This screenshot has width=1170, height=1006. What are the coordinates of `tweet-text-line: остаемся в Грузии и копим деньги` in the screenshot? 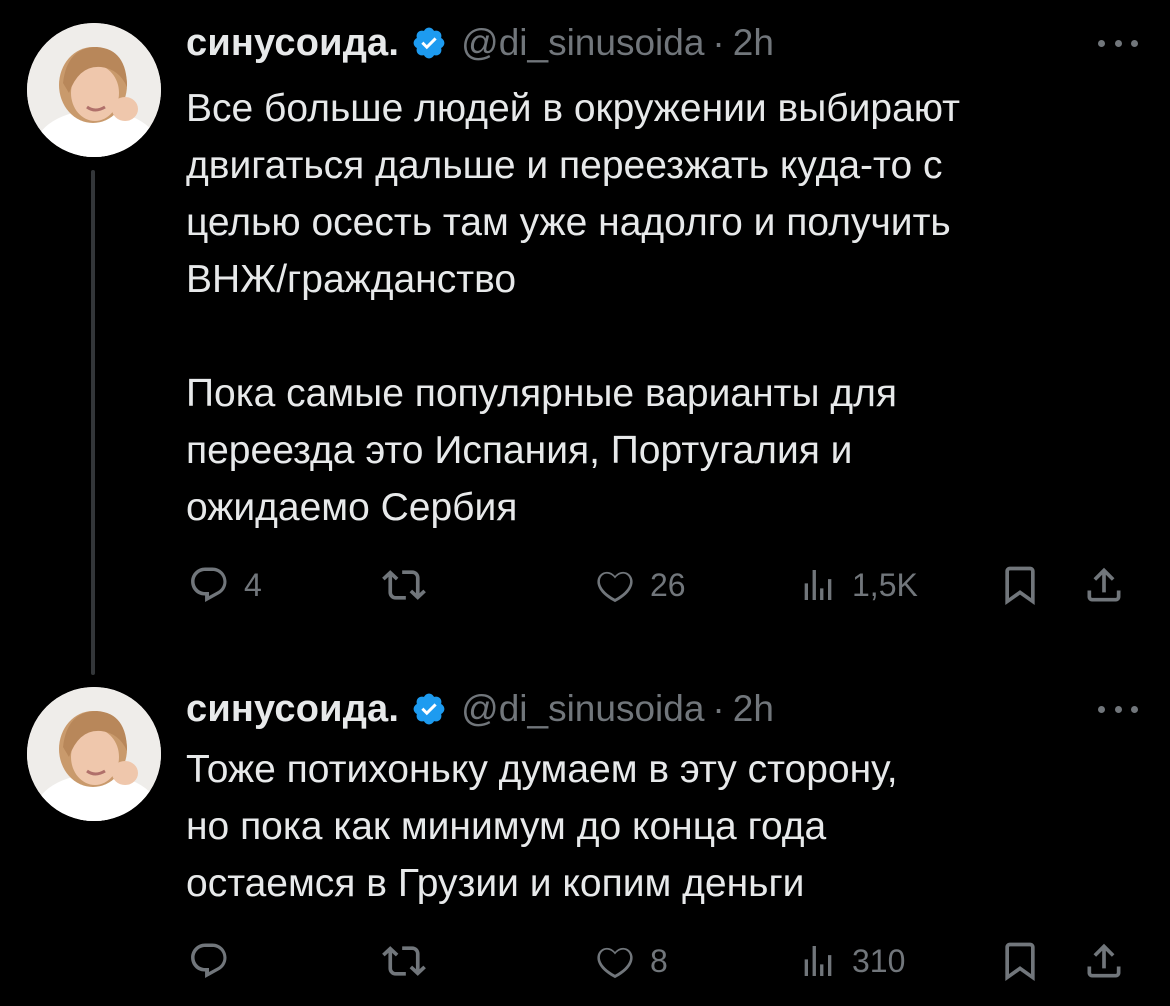 It's located at (495, 883).